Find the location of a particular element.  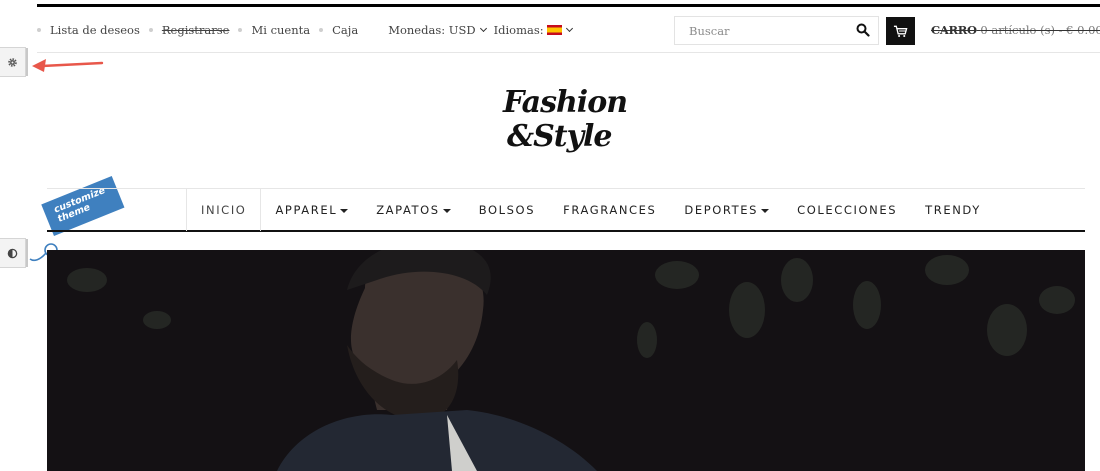

my-account-link: Mi cuenta is located at coordinates (280, 30).